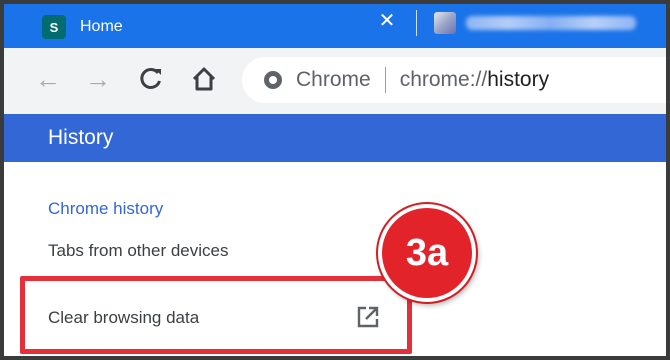 Image resolution: width=670 pixels, height=360 pixels. What do you see at coordinates (385, 80) in the screenshot?
I see `omnibox-separator` at bounding box center [385, 80].